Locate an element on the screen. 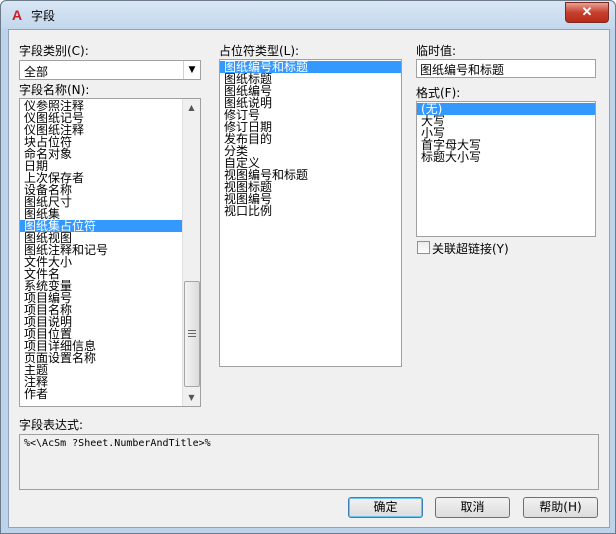  chevron-down-icon: ▼ is located at coordinates (191, 70).